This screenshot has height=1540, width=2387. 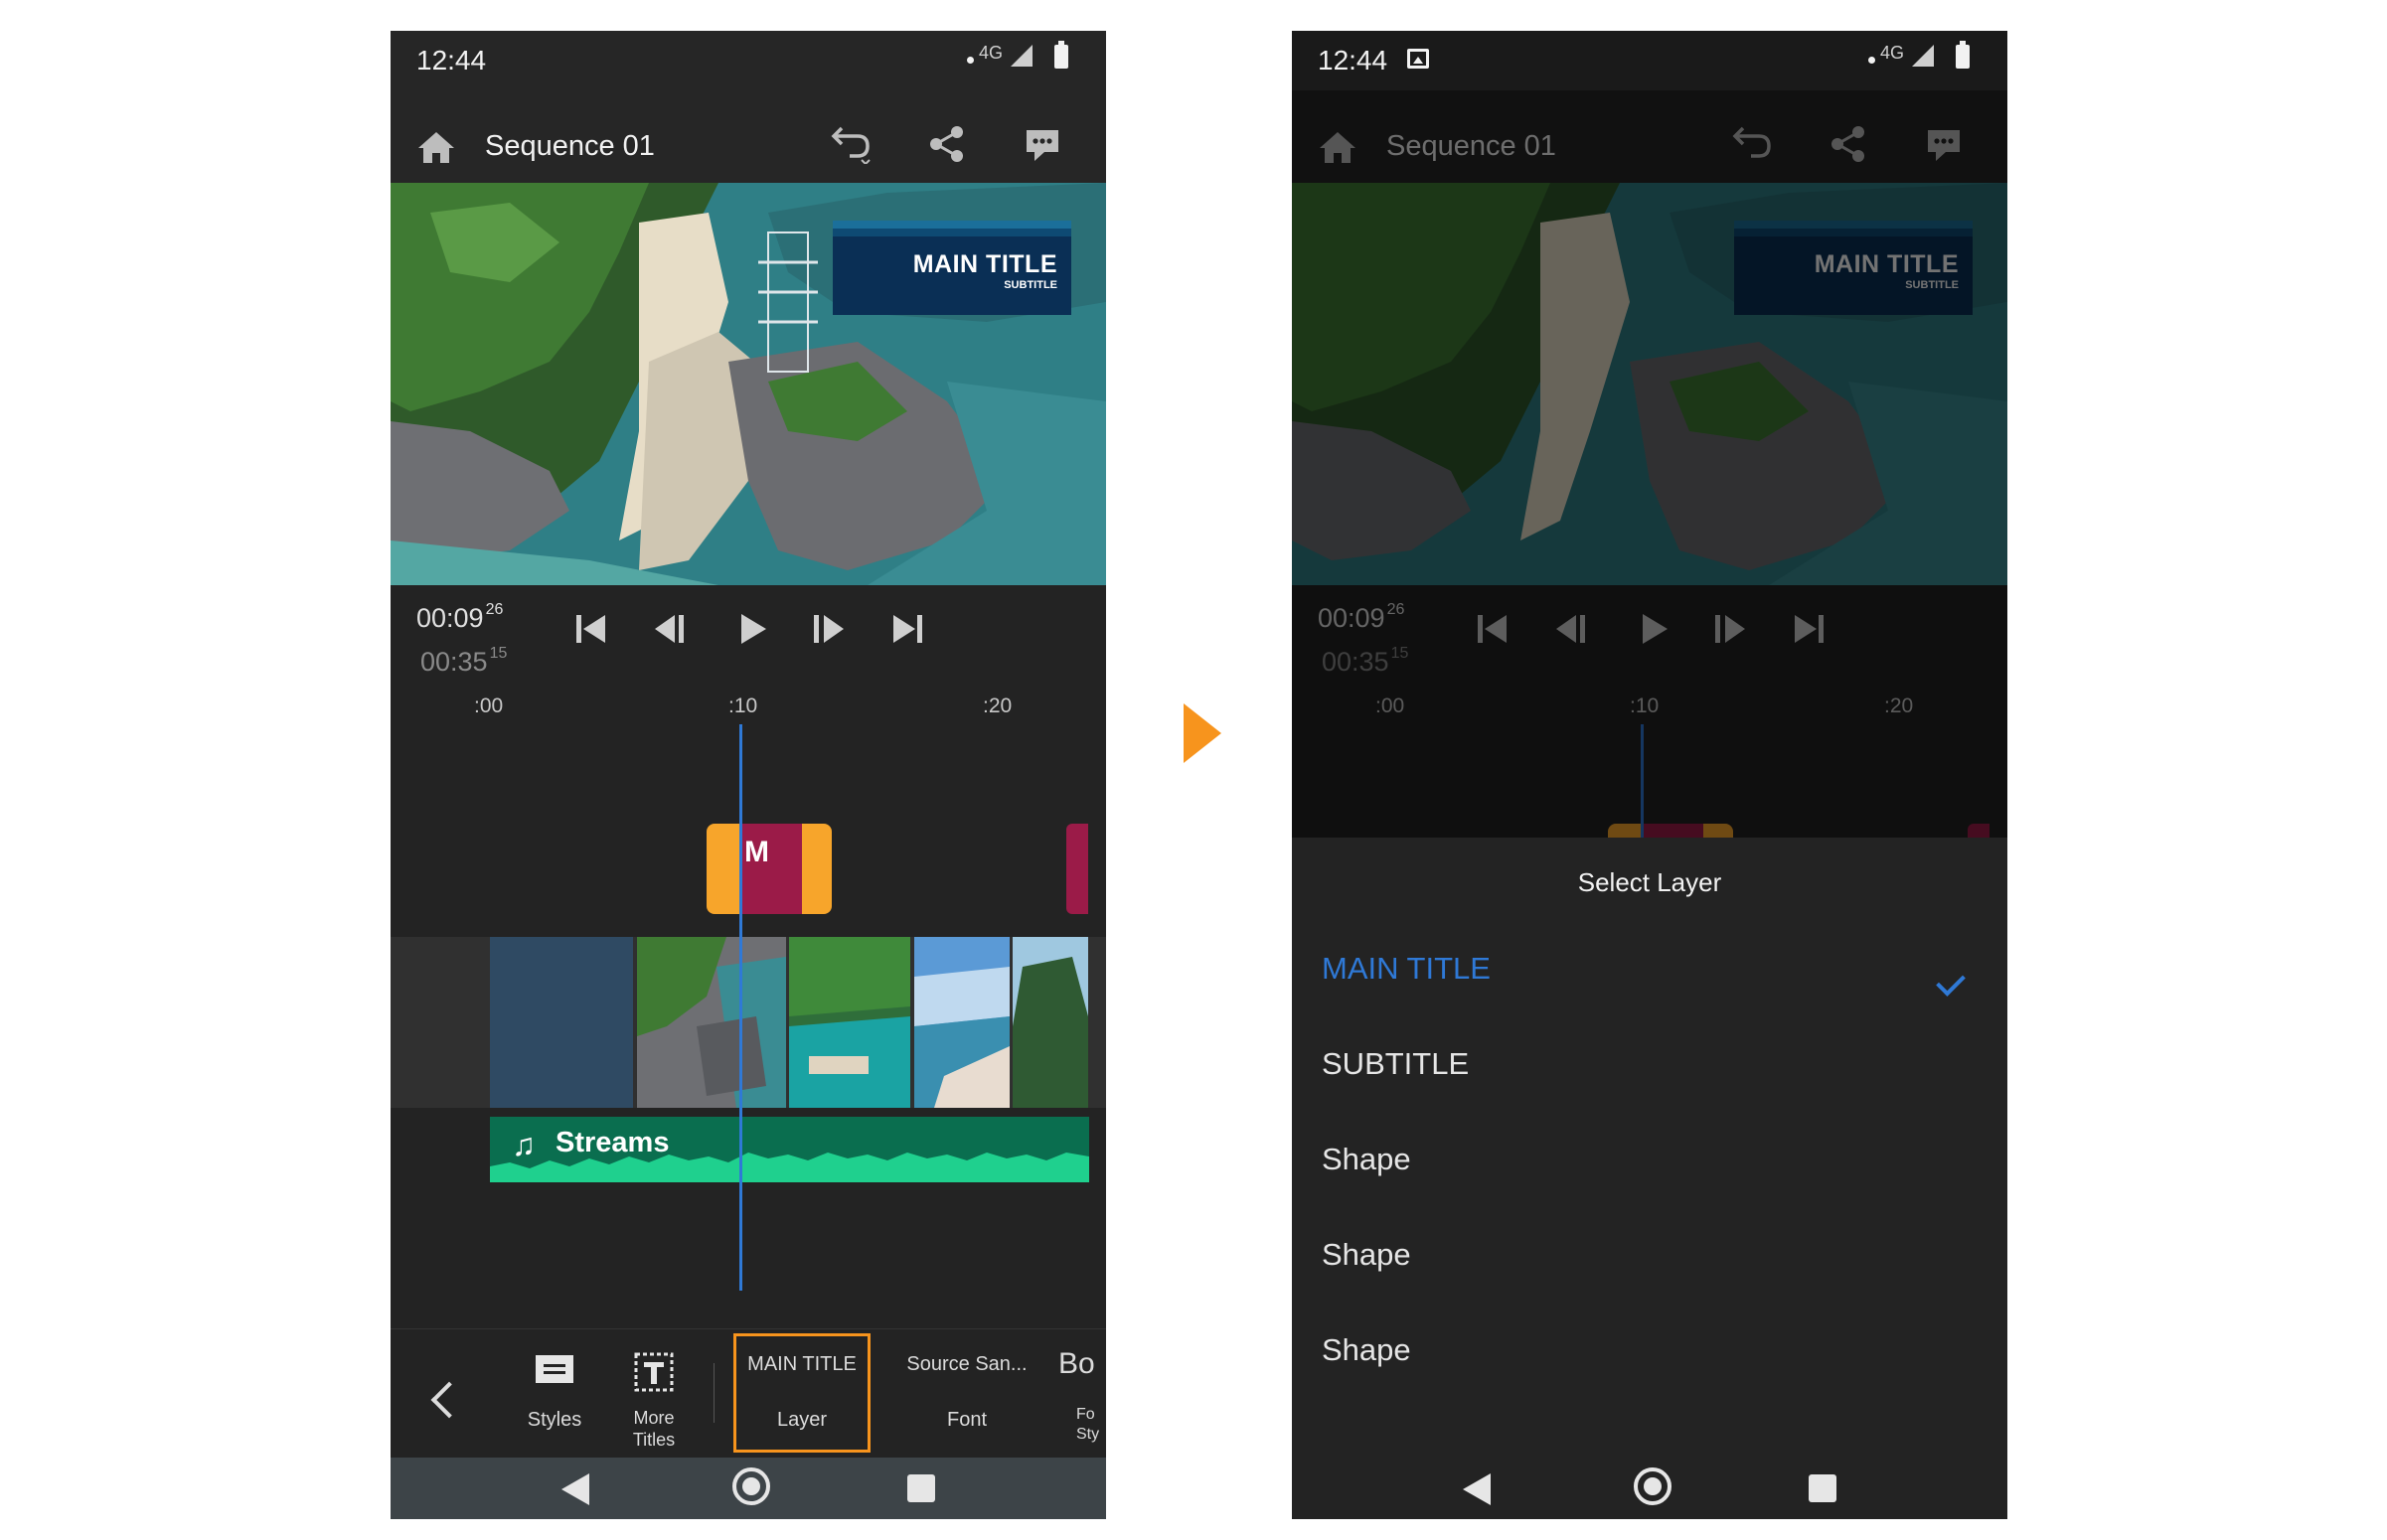 What do you see at coordinates (1951, 982) in the screenshot?
I see `checkmark-icon` at bounding box center [1951, 982].